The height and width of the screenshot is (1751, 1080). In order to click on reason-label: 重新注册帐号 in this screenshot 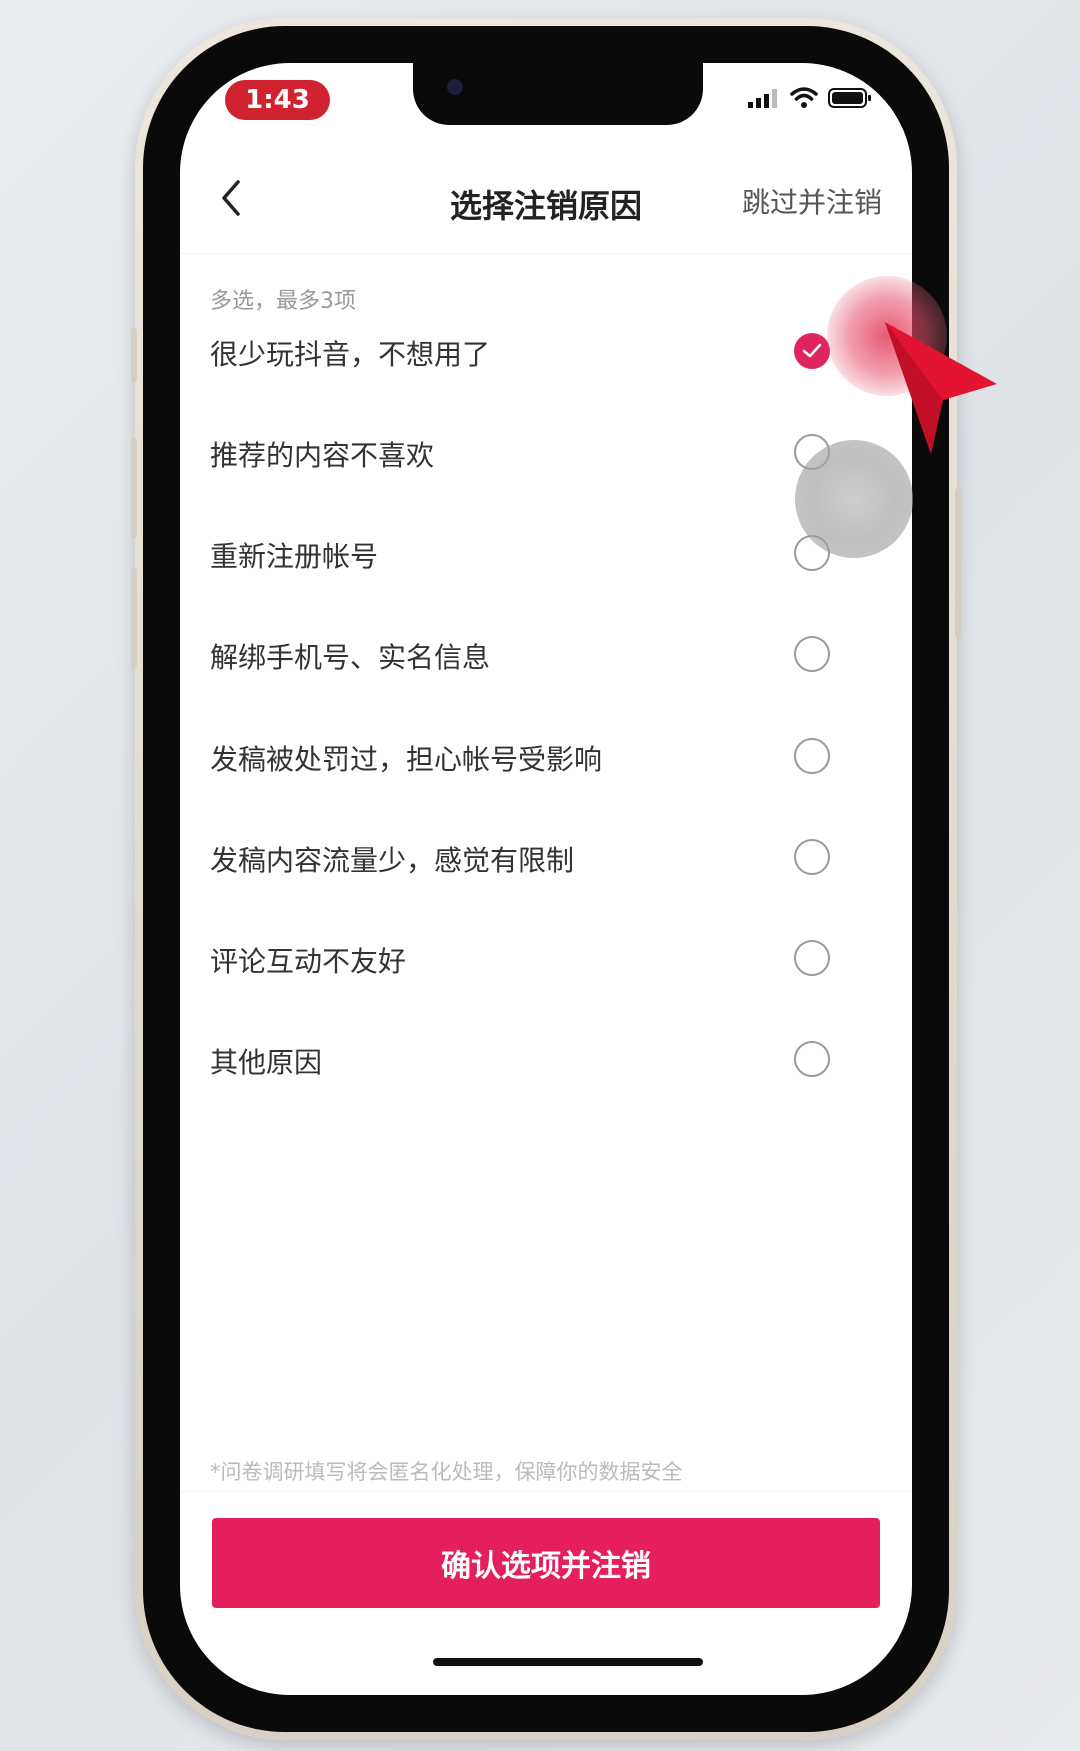, I will do `click(294, 556)`.